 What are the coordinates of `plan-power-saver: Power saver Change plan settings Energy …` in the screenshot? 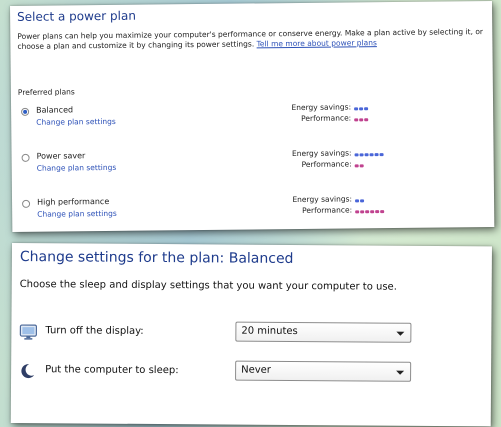 It's located at (251, 169).